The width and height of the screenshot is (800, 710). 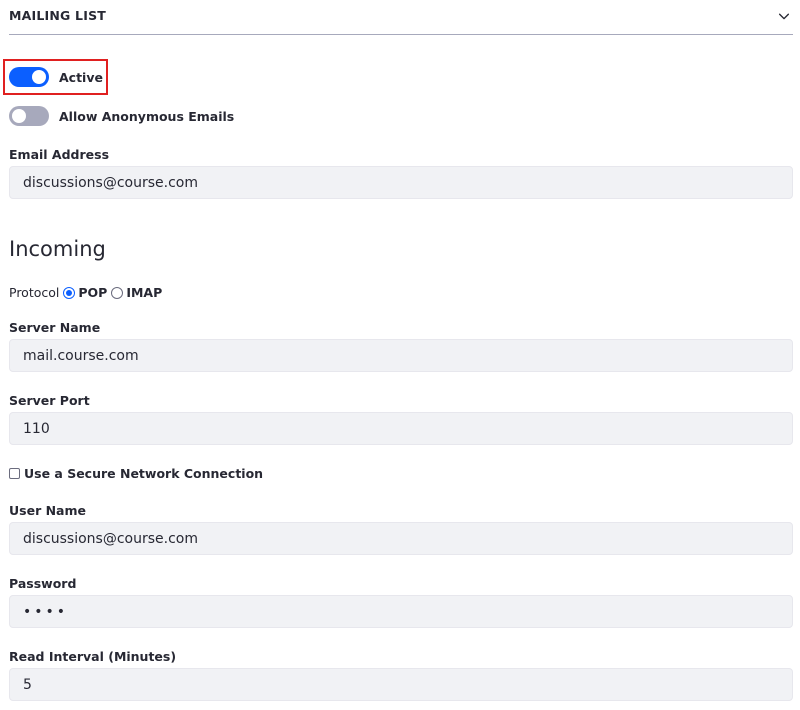 I want to click on server-name-field, so click(x=401, y=355).